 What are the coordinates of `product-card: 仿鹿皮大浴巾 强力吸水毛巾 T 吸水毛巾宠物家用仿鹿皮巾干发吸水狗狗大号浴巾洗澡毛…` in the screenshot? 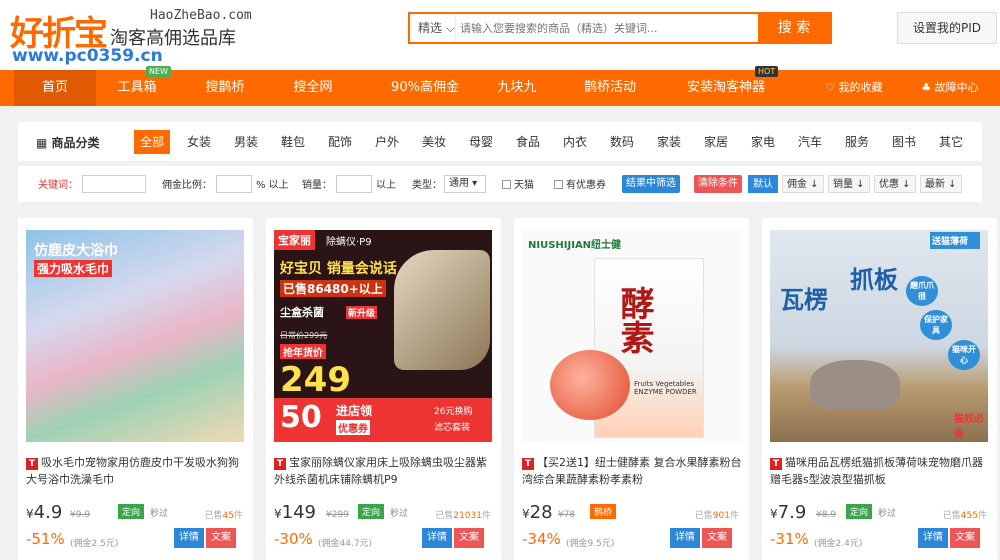 It's located at (135, 389).